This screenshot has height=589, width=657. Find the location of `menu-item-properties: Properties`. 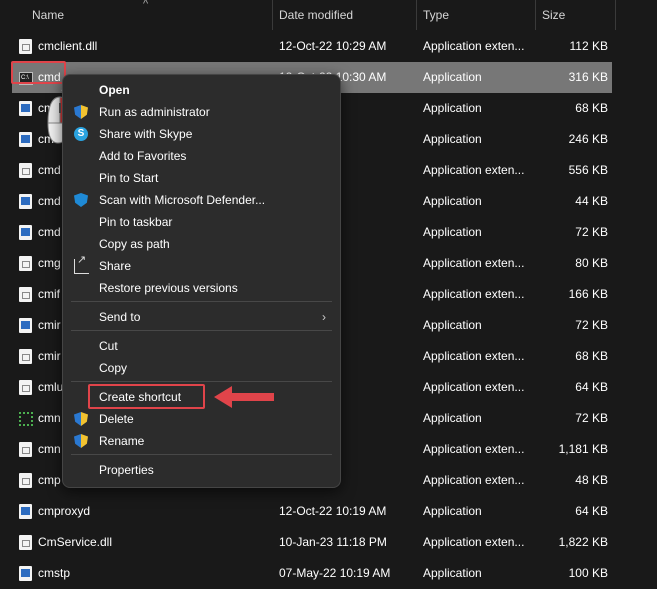

menu-item-properties: Properties is located at coordinates (201, 470).